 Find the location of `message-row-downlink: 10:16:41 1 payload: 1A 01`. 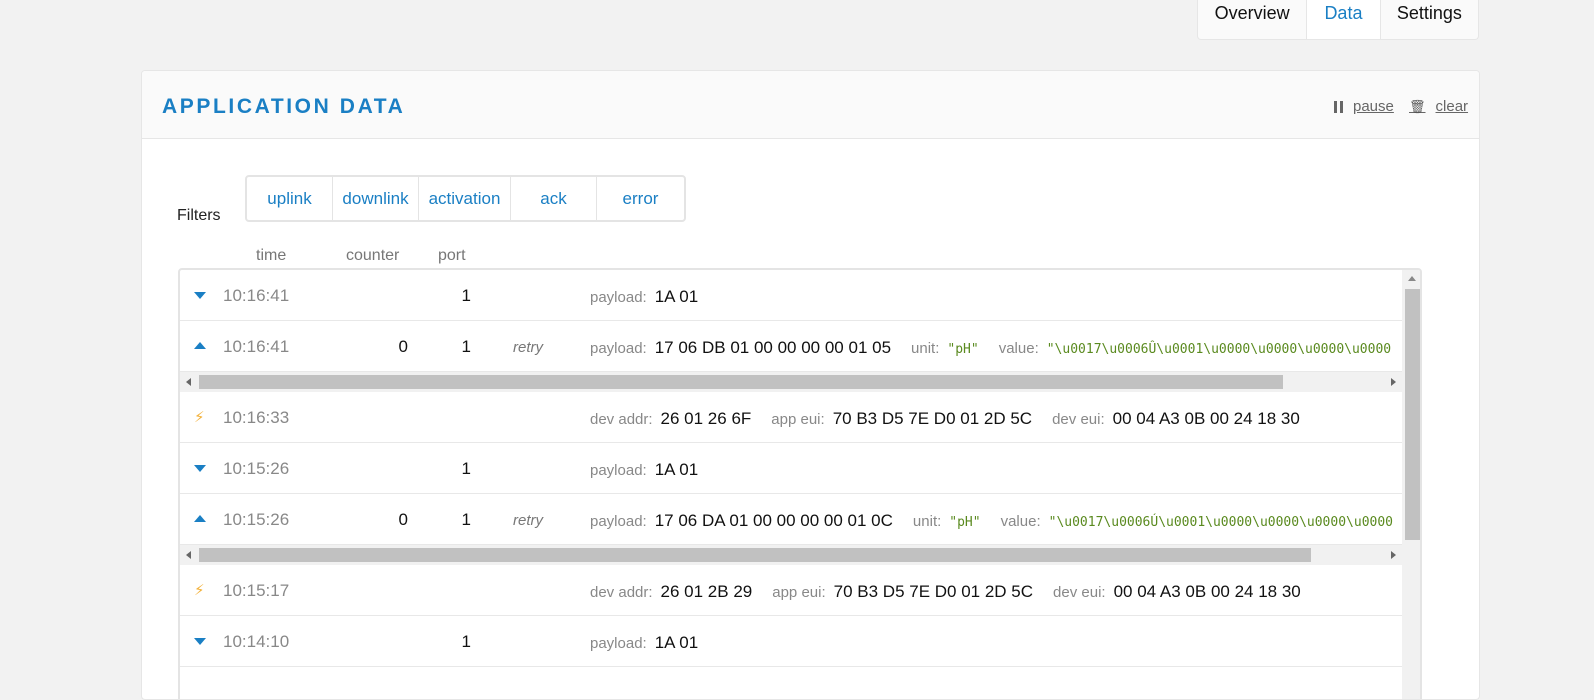

message-row-downlink: 10:16:41 1 payload: 1A 01 is located at coordinates (791, 295).